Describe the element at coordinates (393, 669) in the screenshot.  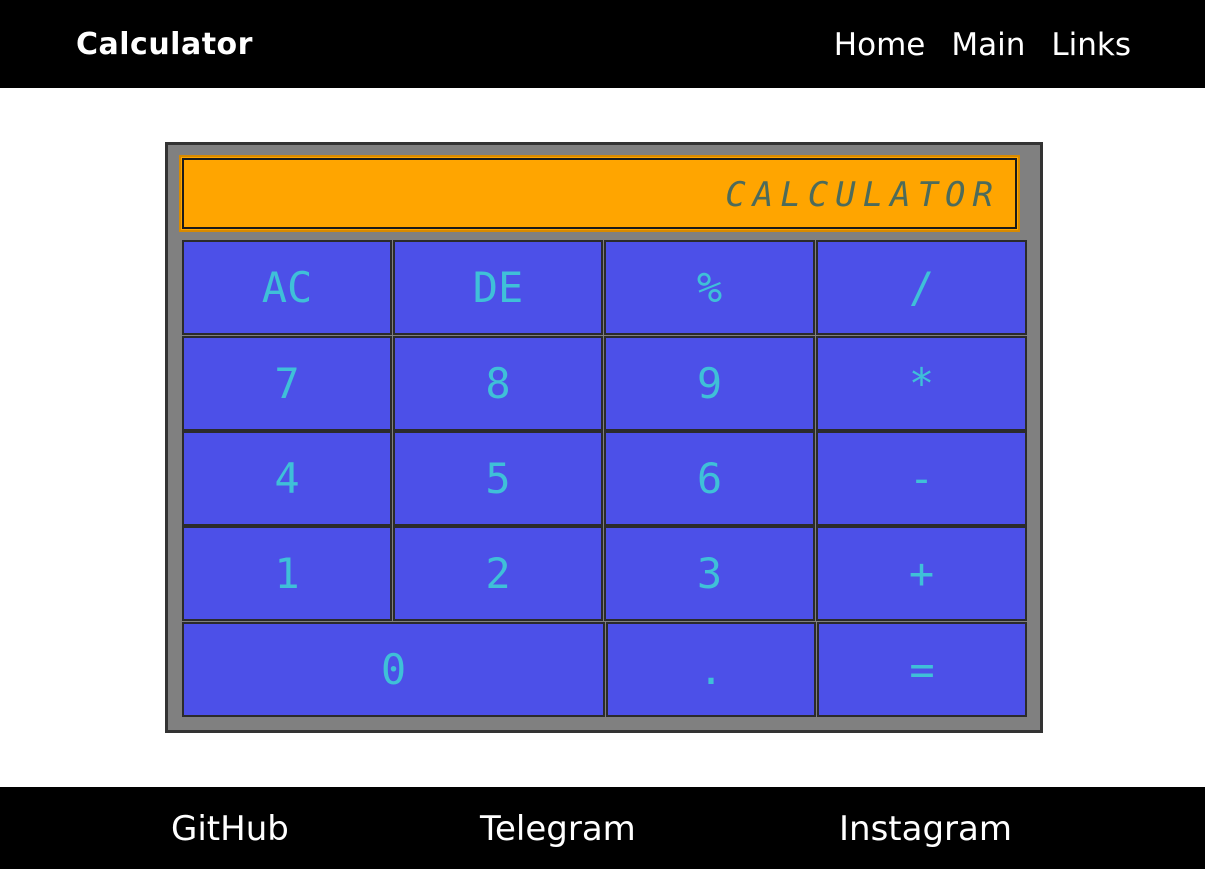
I see `digit-0-button: 0` at that location.